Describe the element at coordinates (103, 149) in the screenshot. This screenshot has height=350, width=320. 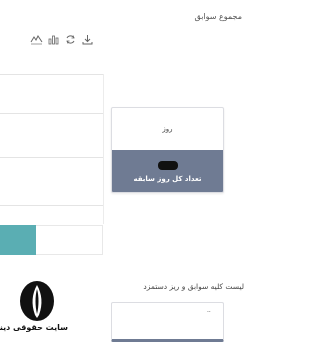
I see `chart-border` at that location.